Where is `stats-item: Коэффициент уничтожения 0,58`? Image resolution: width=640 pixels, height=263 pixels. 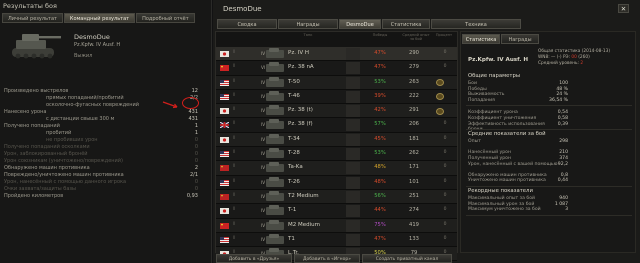
stats-item: Коэффициент уничтожения 0,58 is located at coordinates (518, 118).